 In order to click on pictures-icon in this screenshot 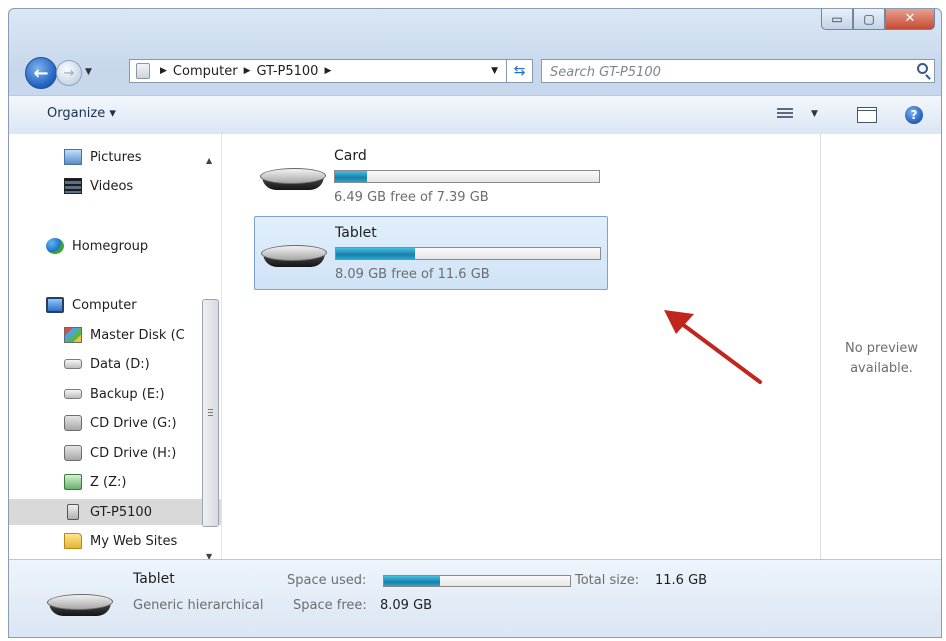, I will do `click(73, 157)`.